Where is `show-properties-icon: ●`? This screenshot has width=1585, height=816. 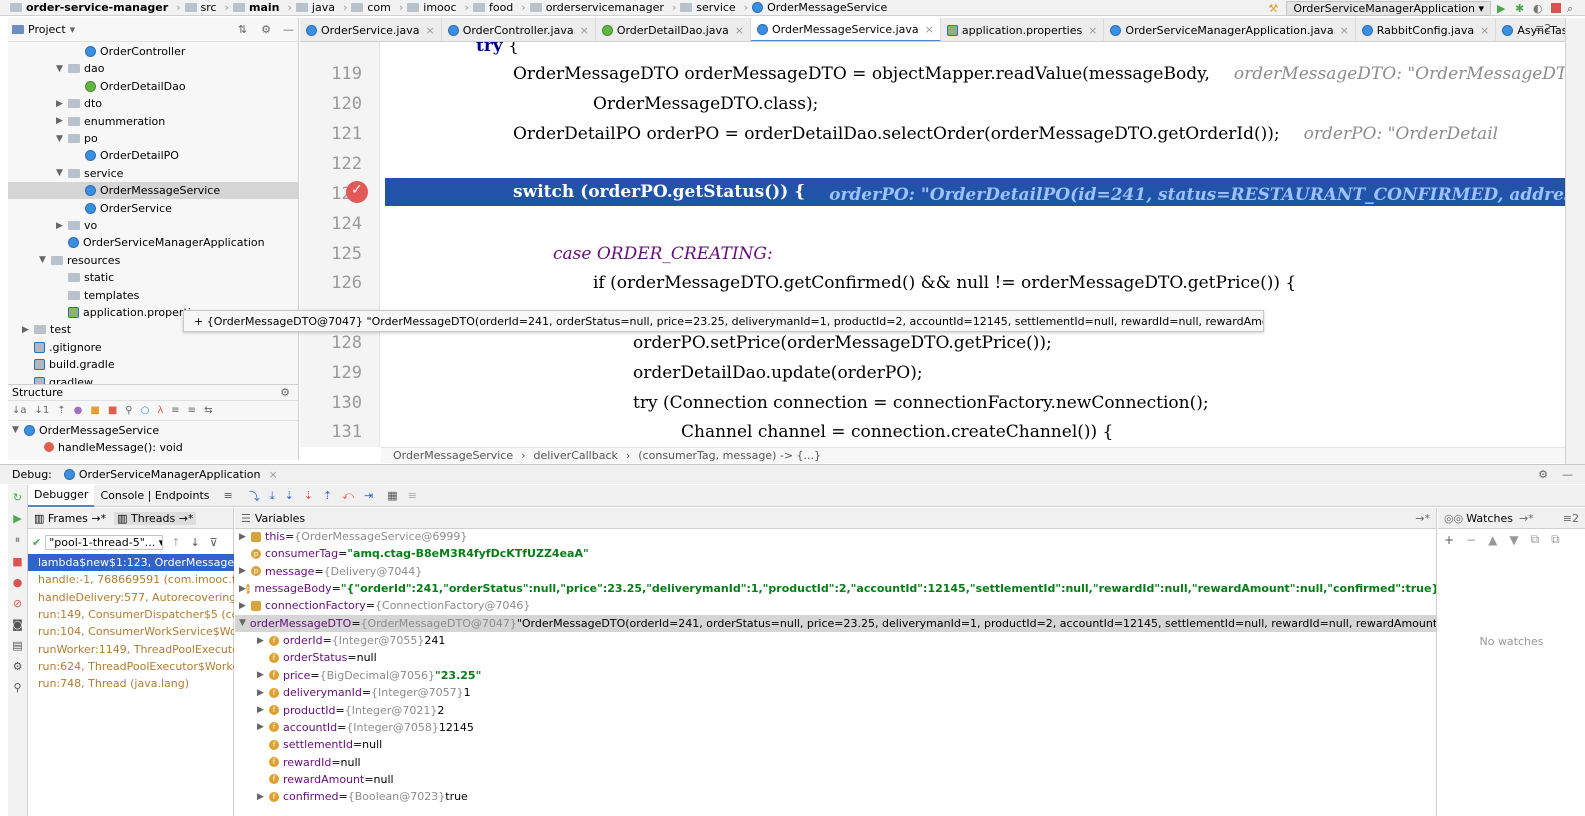 show-properties-icon: ● is located at coordinates (78, 410).